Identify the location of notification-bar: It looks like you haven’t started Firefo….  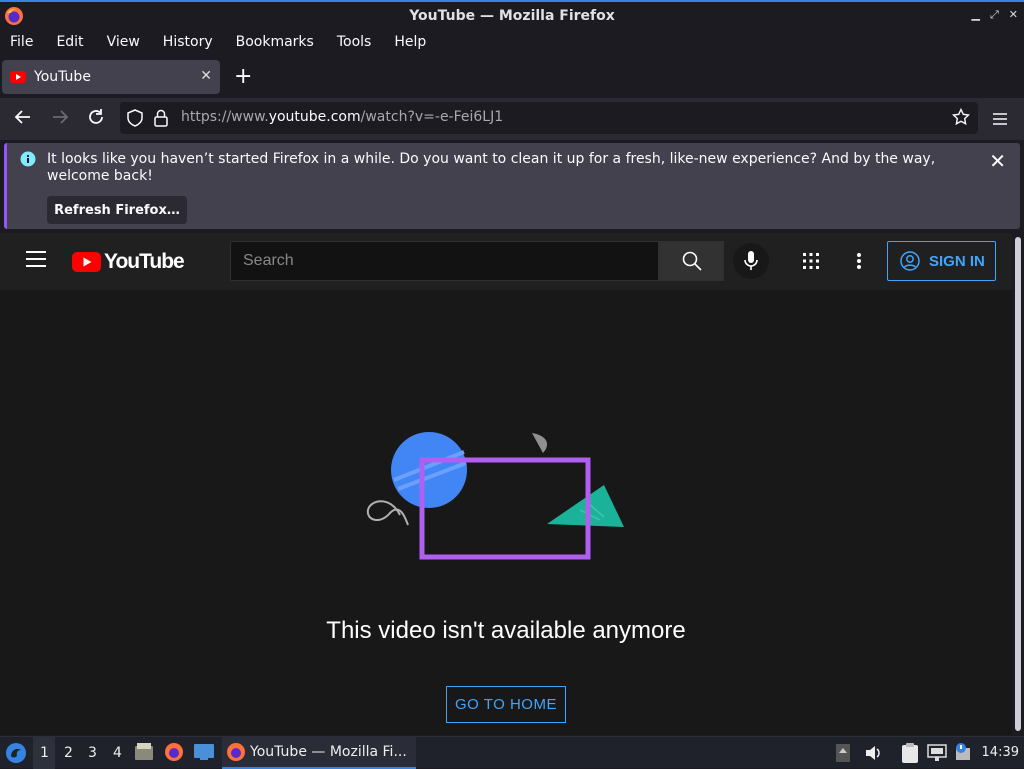
(512, 186).